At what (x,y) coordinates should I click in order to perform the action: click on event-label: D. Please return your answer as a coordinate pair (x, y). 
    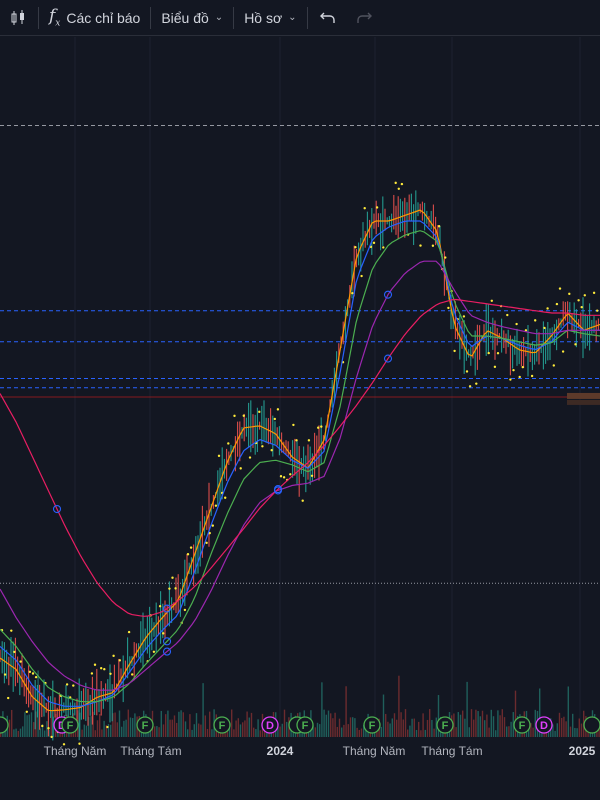
    Looking at the image, I should click on (270, 726).